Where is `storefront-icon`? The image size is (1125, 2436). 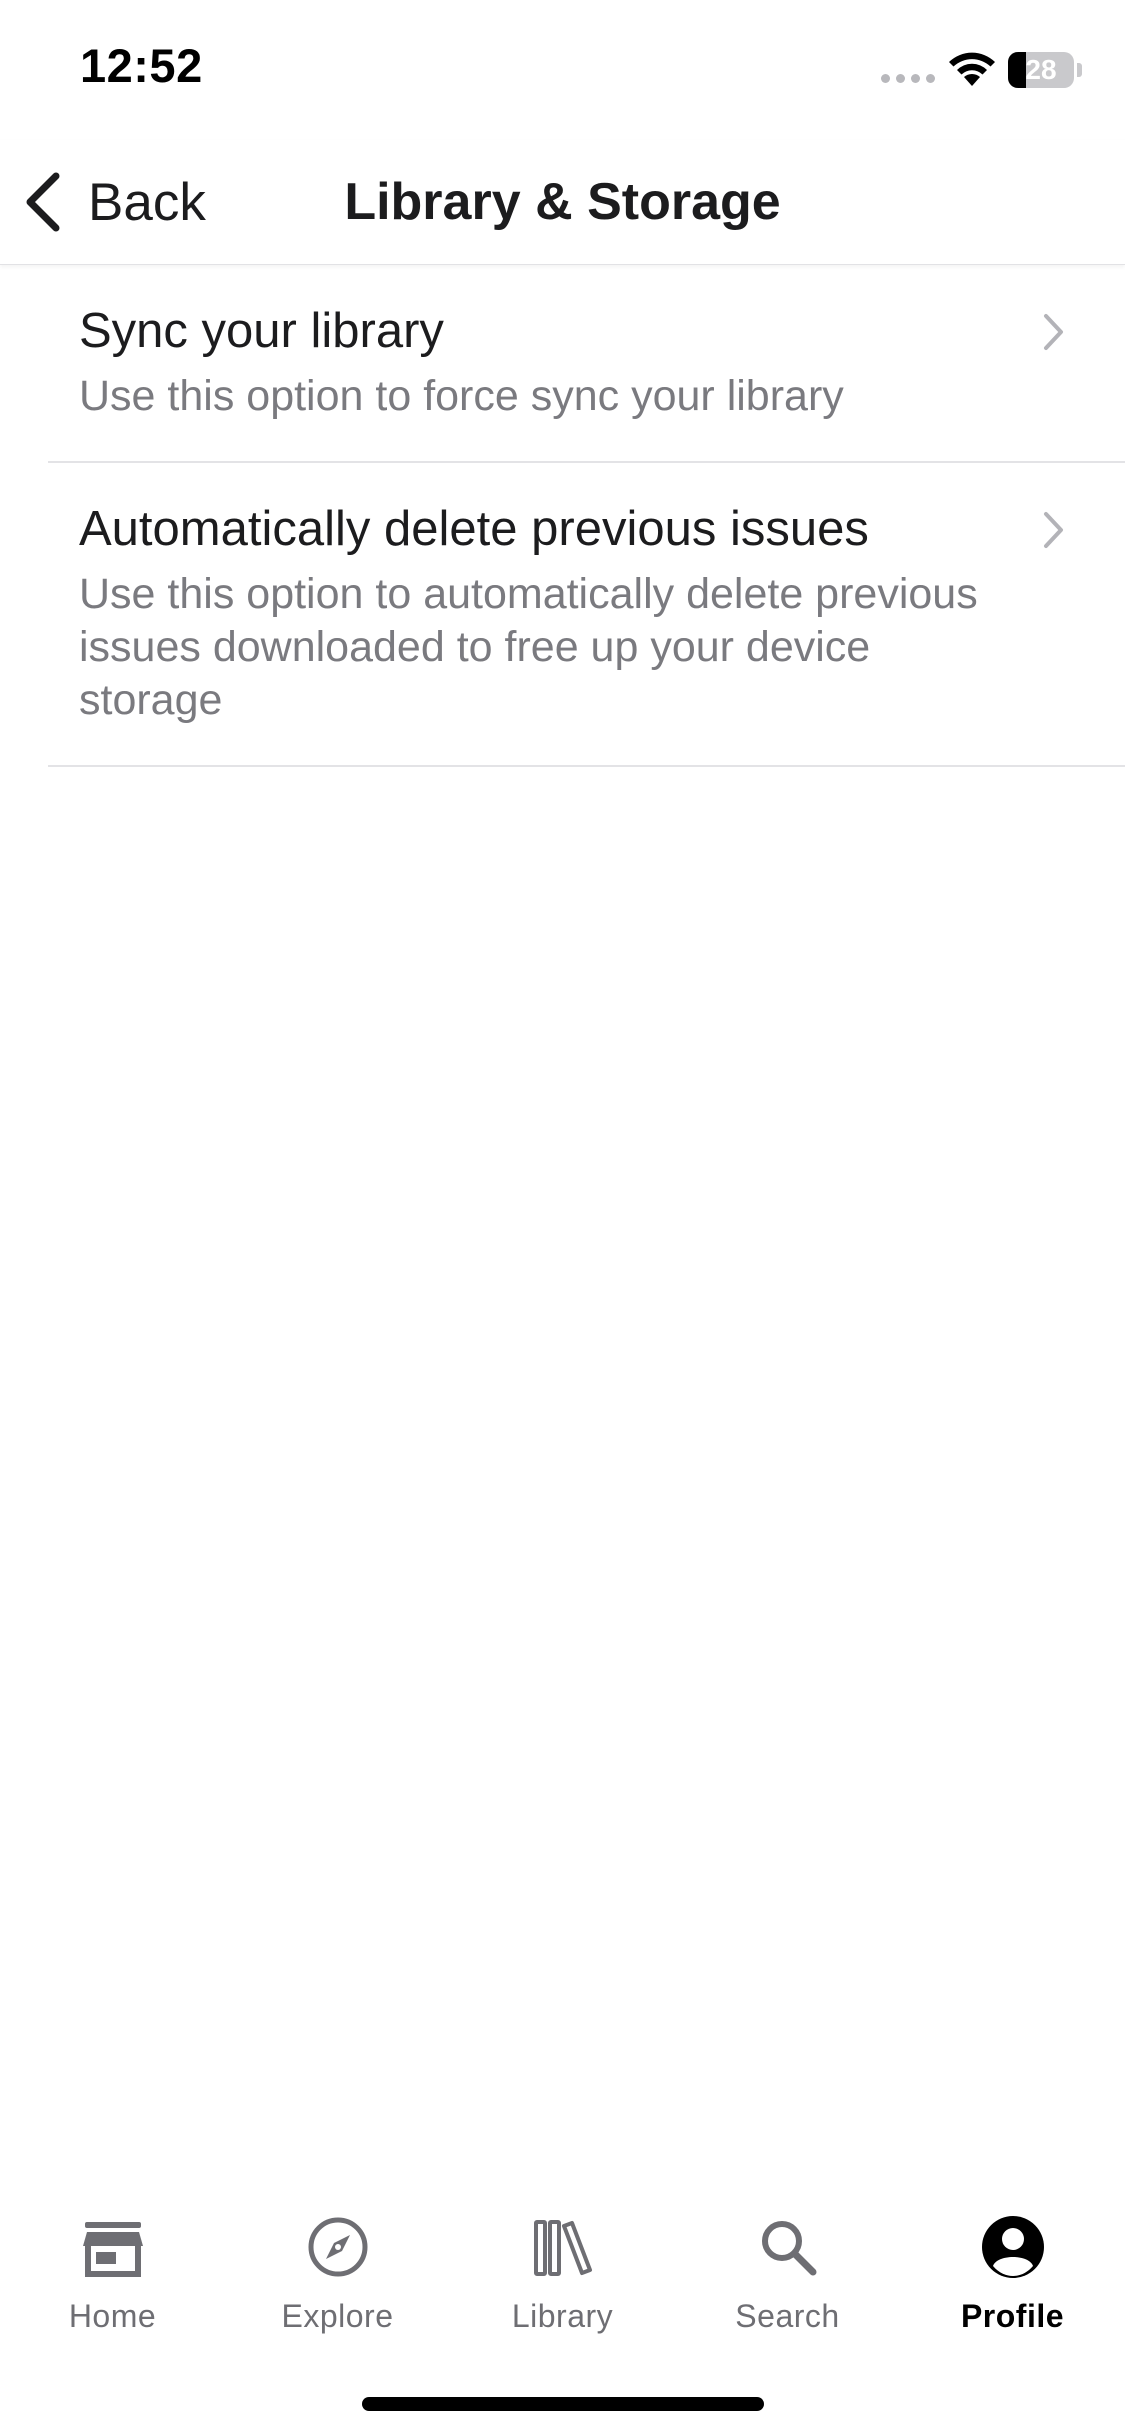 storefront-icon is located at coordinates (112, 2249).